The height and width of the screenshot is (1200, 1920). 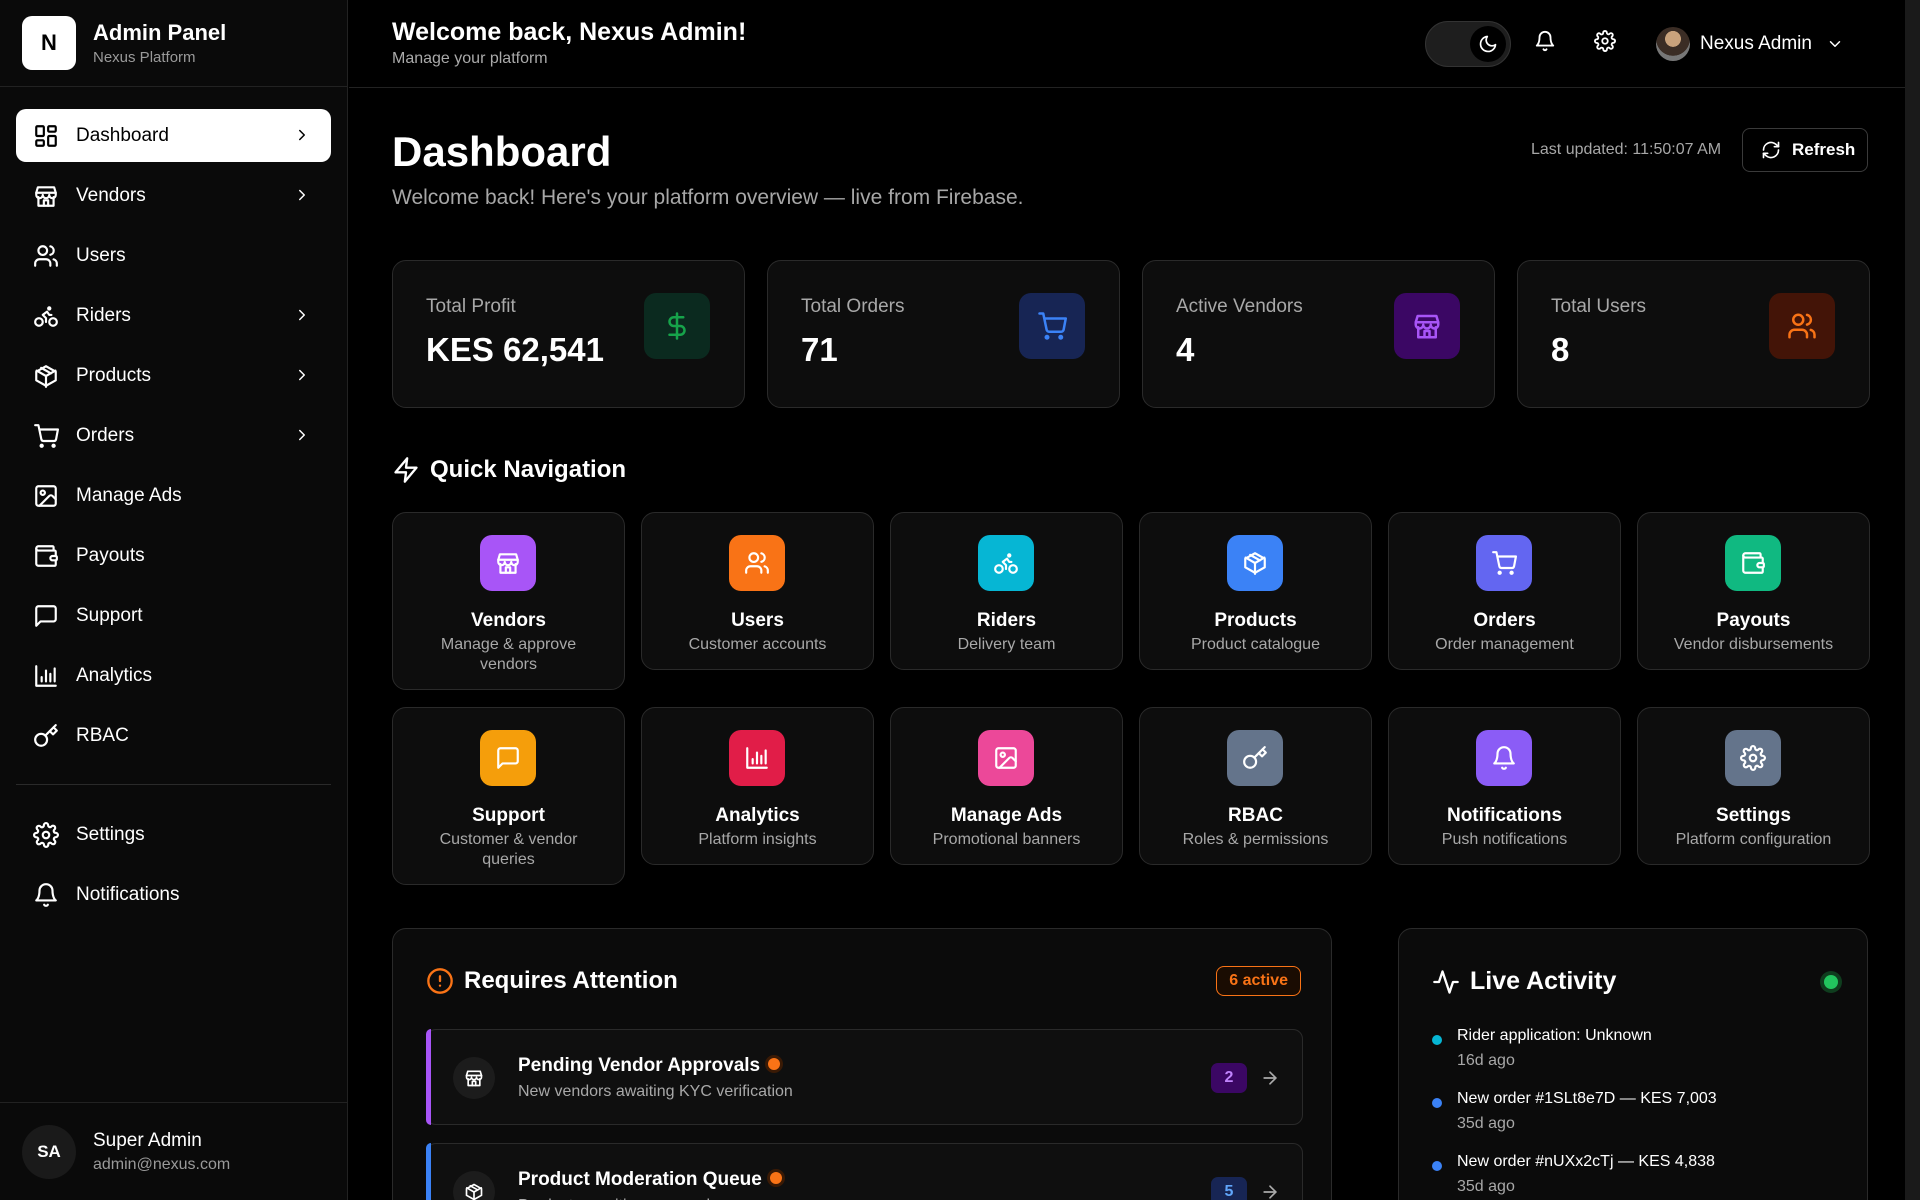 I want to click on sidebar-item-settings: Settings, so click(x=173, y=834).